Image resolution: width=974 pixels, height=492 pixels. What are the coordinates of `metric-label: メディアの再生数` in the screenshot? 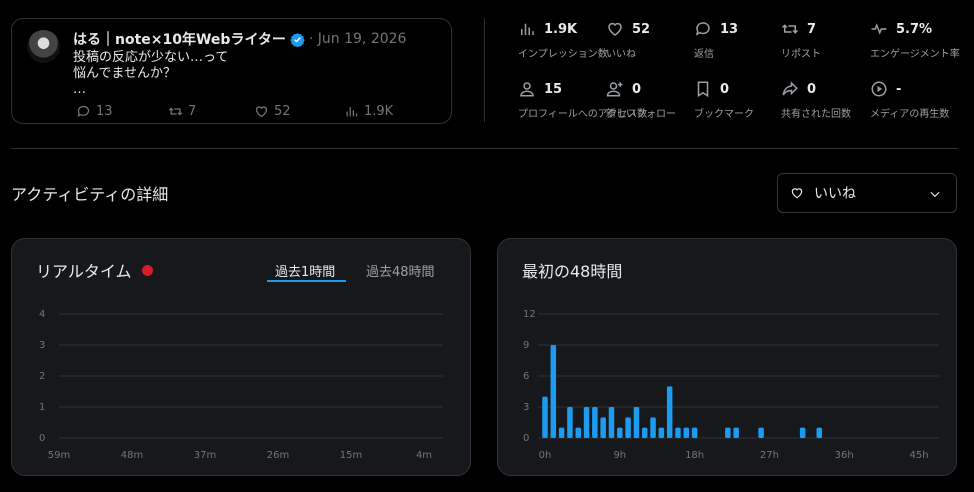 It's located at (910, 114).